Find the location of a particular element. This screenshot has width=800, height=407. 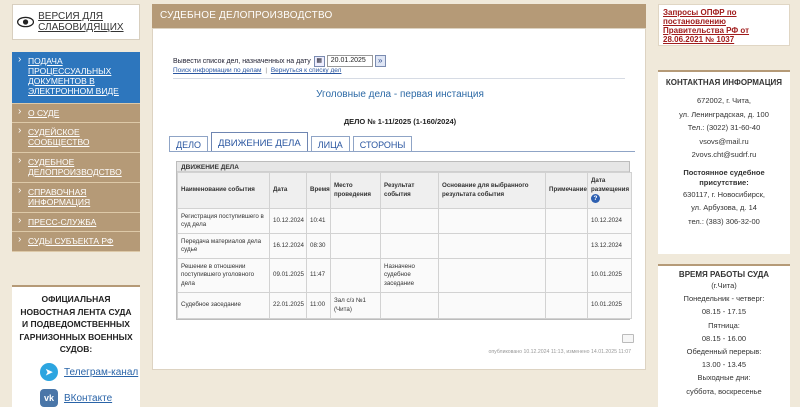

col-header-date: Дата is located at coordinates (288, 190).